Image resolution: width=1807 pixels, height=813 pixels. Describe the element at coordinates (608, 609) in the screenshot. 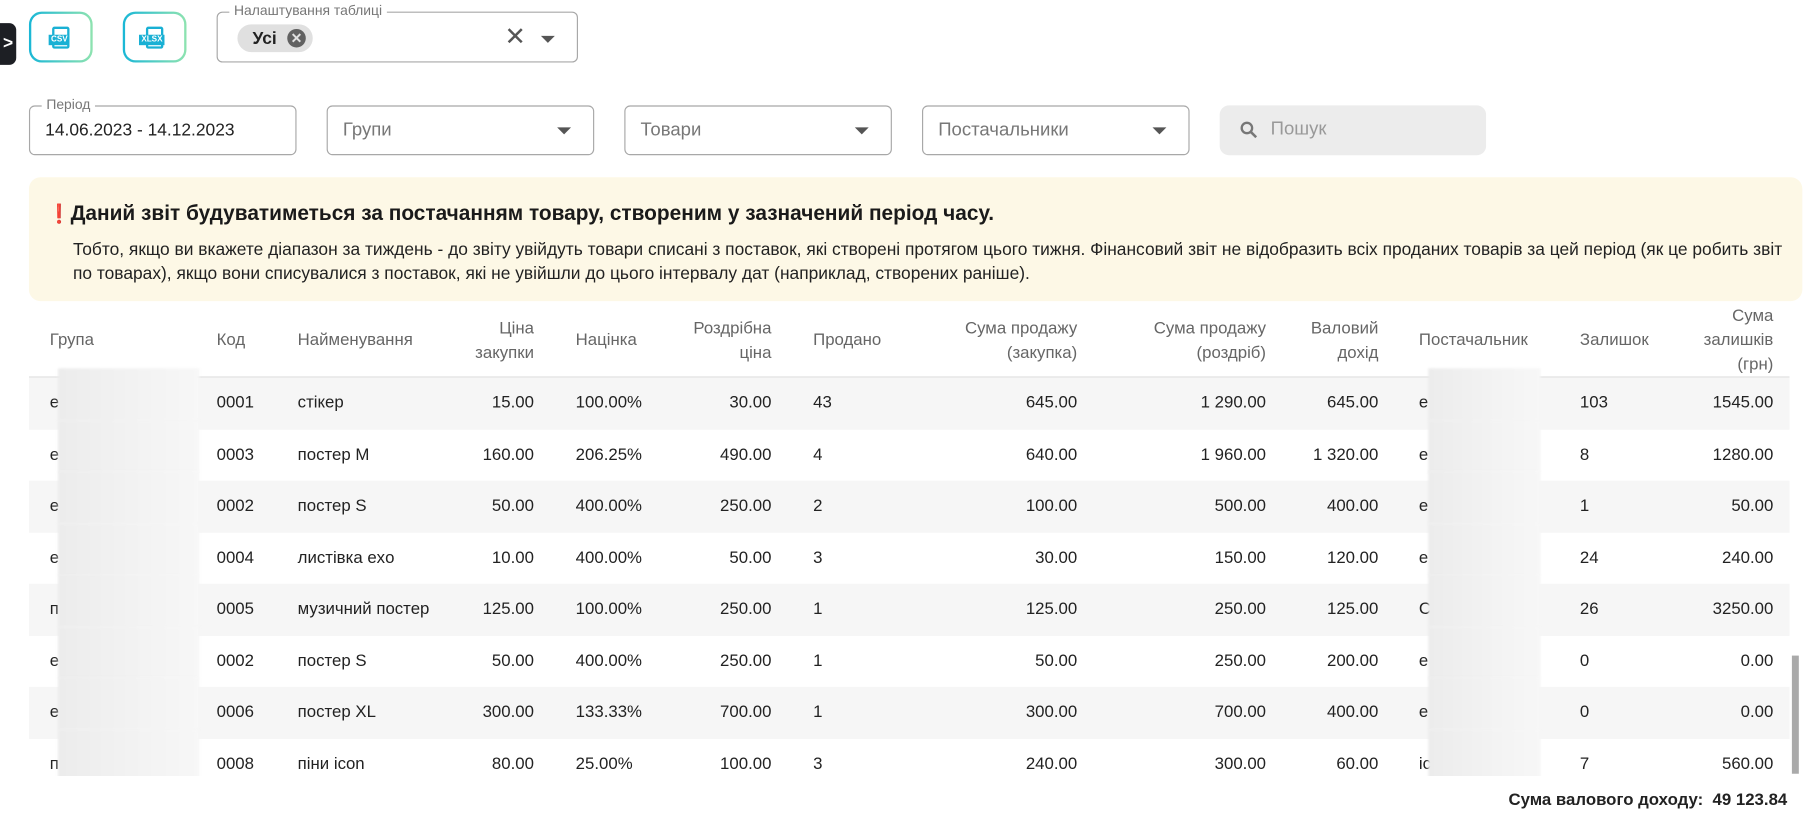

I see `cell-markup: 100.00%` at that location.